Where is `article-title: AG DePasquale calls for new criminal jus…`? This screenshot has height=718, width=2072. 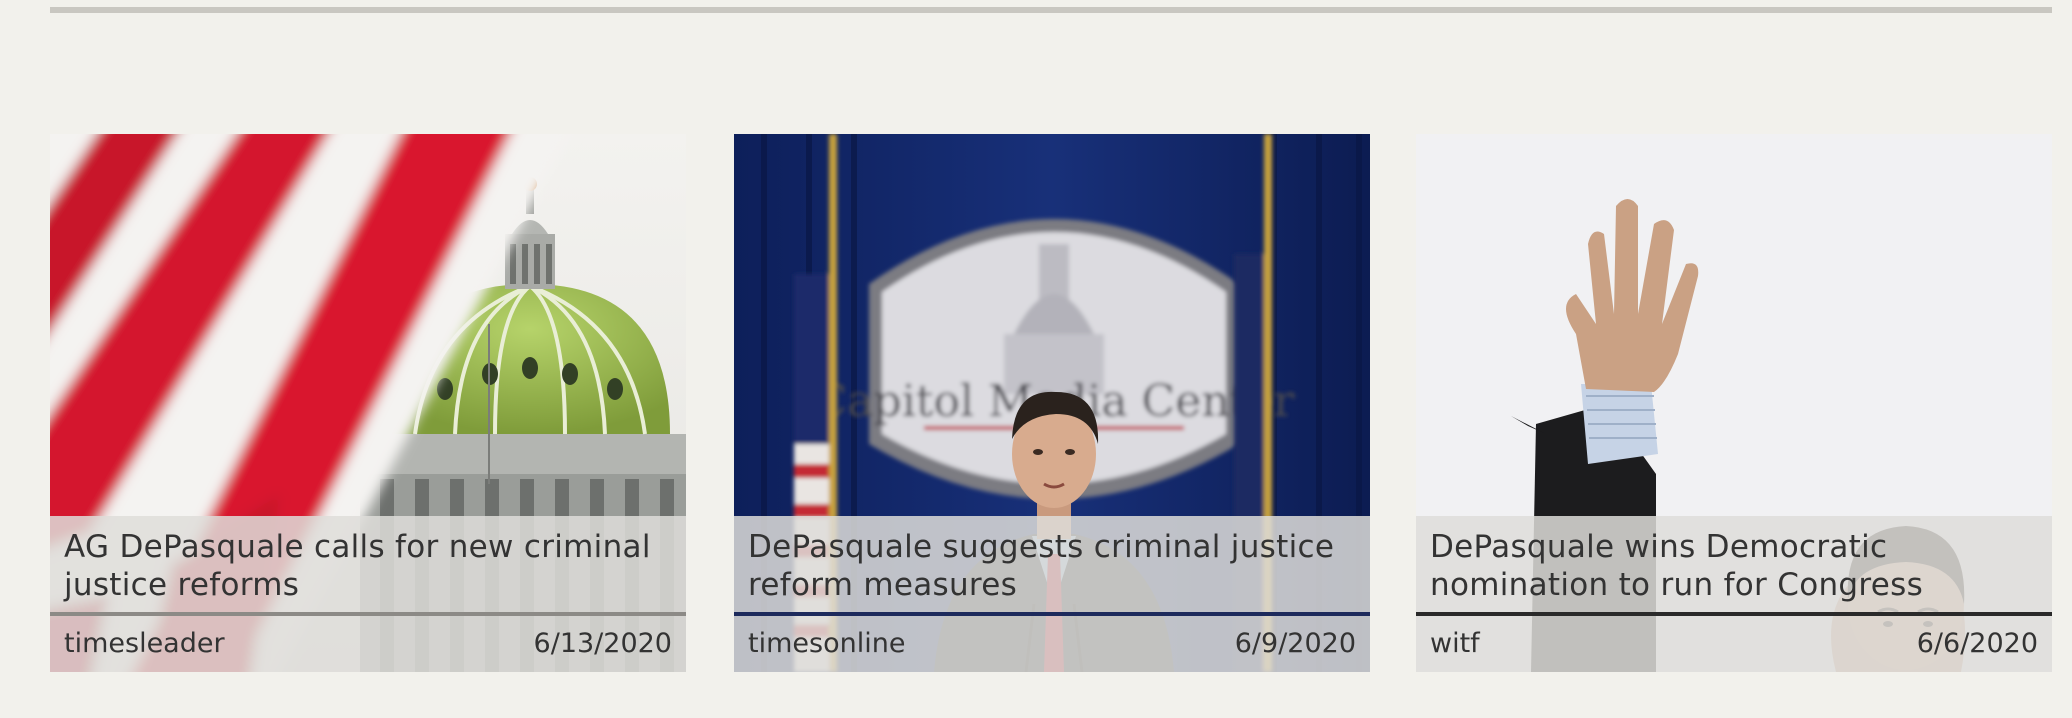 article-title: AG DePasquale calls for new criminal jus… is located at coordinates (369, 566).